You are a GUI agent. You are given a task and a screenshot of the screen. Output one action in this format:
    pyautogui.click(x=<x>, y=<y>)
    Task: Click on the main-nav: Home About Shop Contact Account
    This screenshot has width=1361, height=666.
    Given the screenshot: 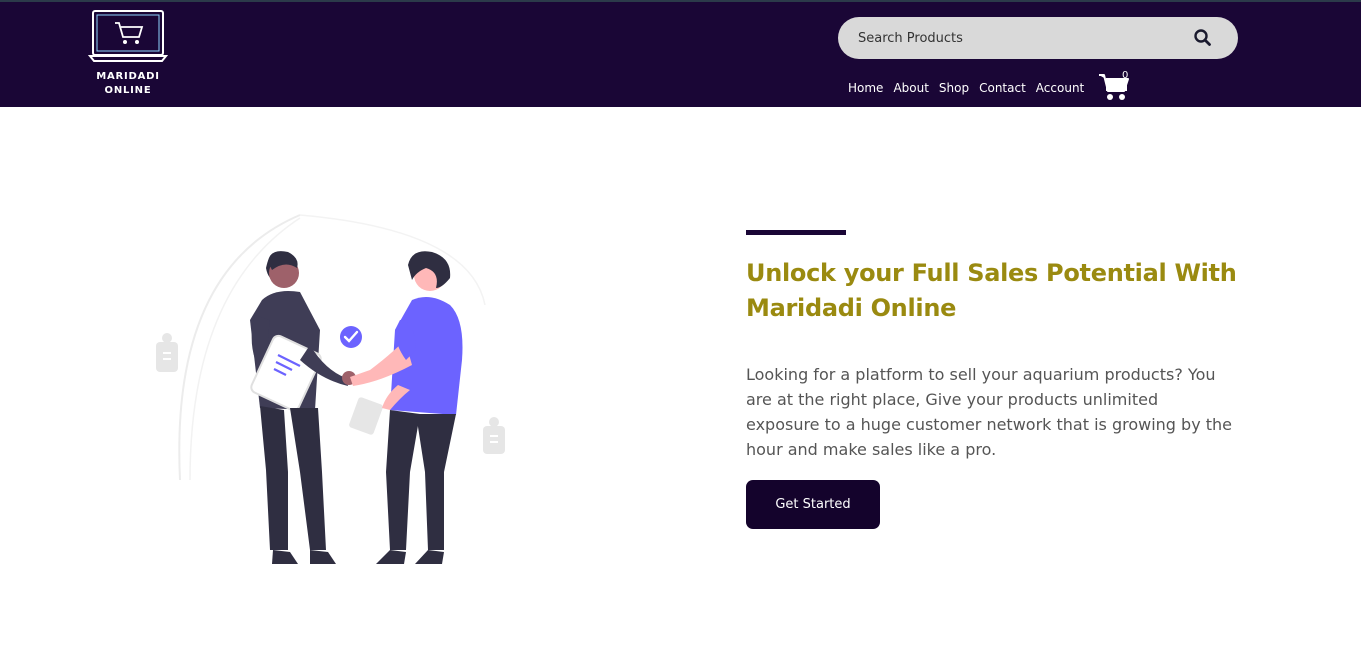 What is the action you would take?
    pyautogui.click(x=966, y=88)
    